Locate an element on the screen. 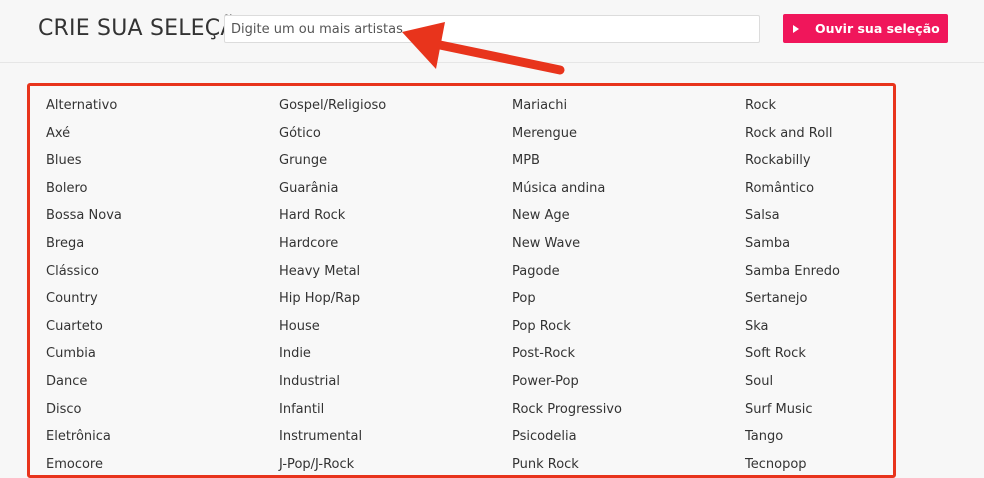 Image resolution: width=984 pixels, height=478 pixels. genre-item: Hard Rock is located at coordinates (395, 216).